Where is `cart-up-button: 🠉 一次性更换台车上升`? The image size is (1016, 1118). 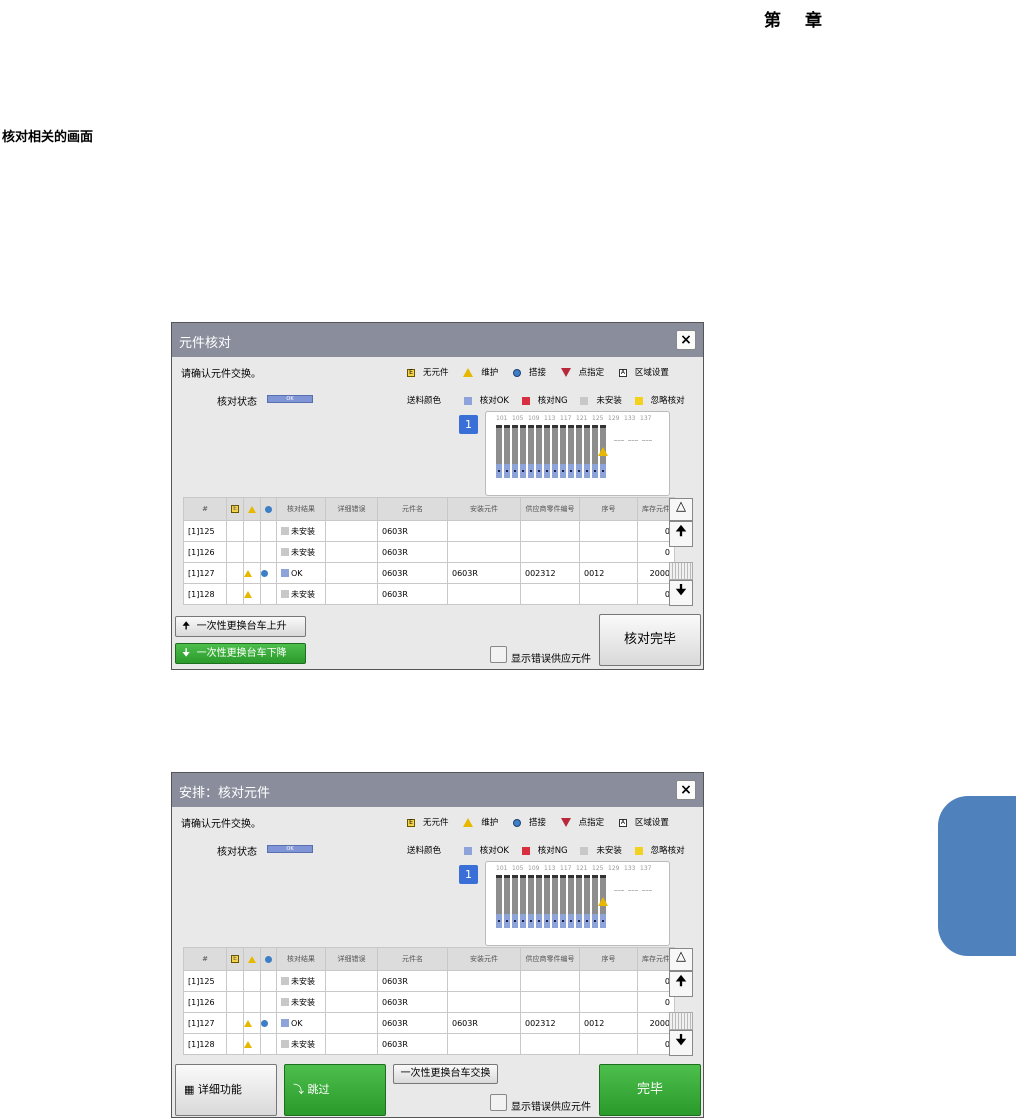 cart-up-button: 🠉 一次性更换台车上升 is located at coordinates (240, 626).